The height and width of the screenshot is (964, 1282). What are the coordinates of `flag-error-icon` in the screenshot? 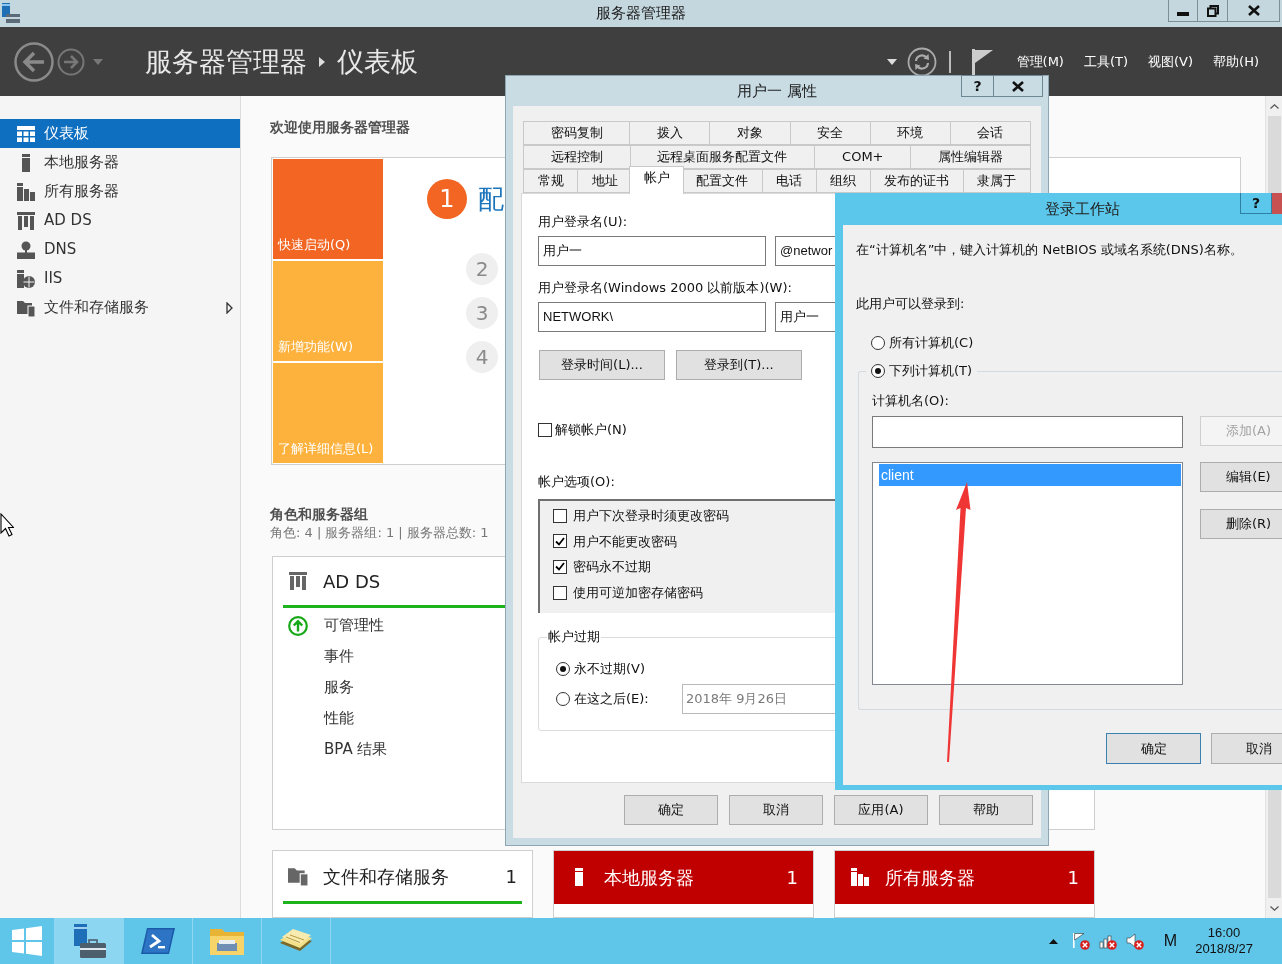 It's located at (1080, 941).